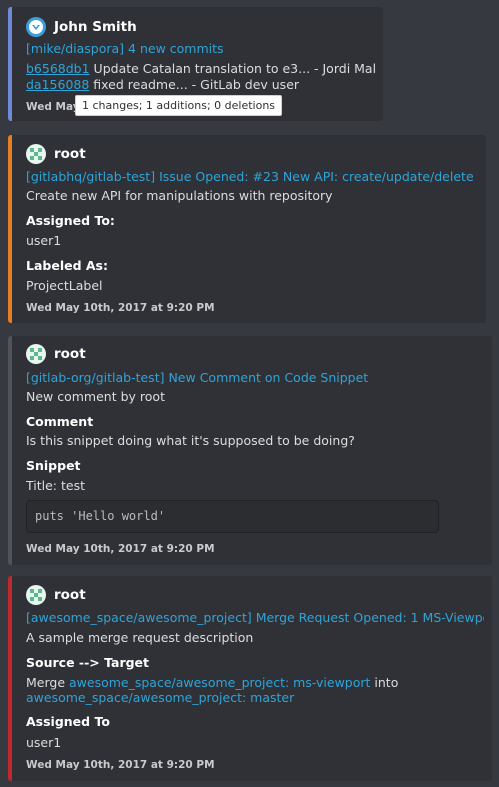 Image resolution: width=499 pixels, height=787 pixels. I want to click on merge-target-line: awesome_space/awesome_project: master, so click(255, 697).